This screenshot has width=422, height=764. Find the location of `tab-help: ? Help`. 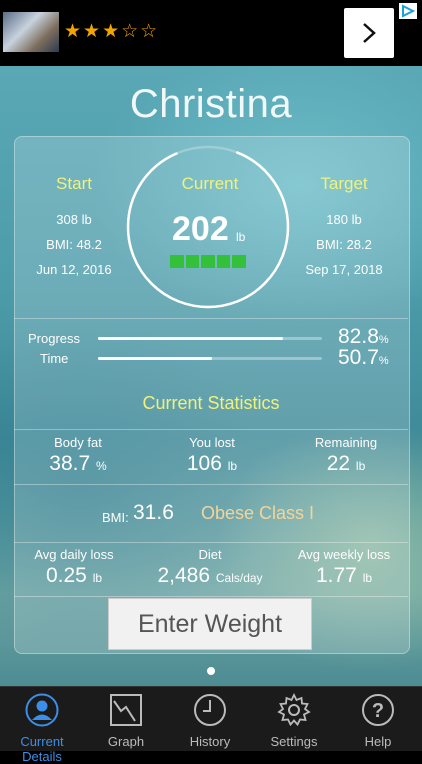

tab-help: ? Help is located at coordinates (378, 719).